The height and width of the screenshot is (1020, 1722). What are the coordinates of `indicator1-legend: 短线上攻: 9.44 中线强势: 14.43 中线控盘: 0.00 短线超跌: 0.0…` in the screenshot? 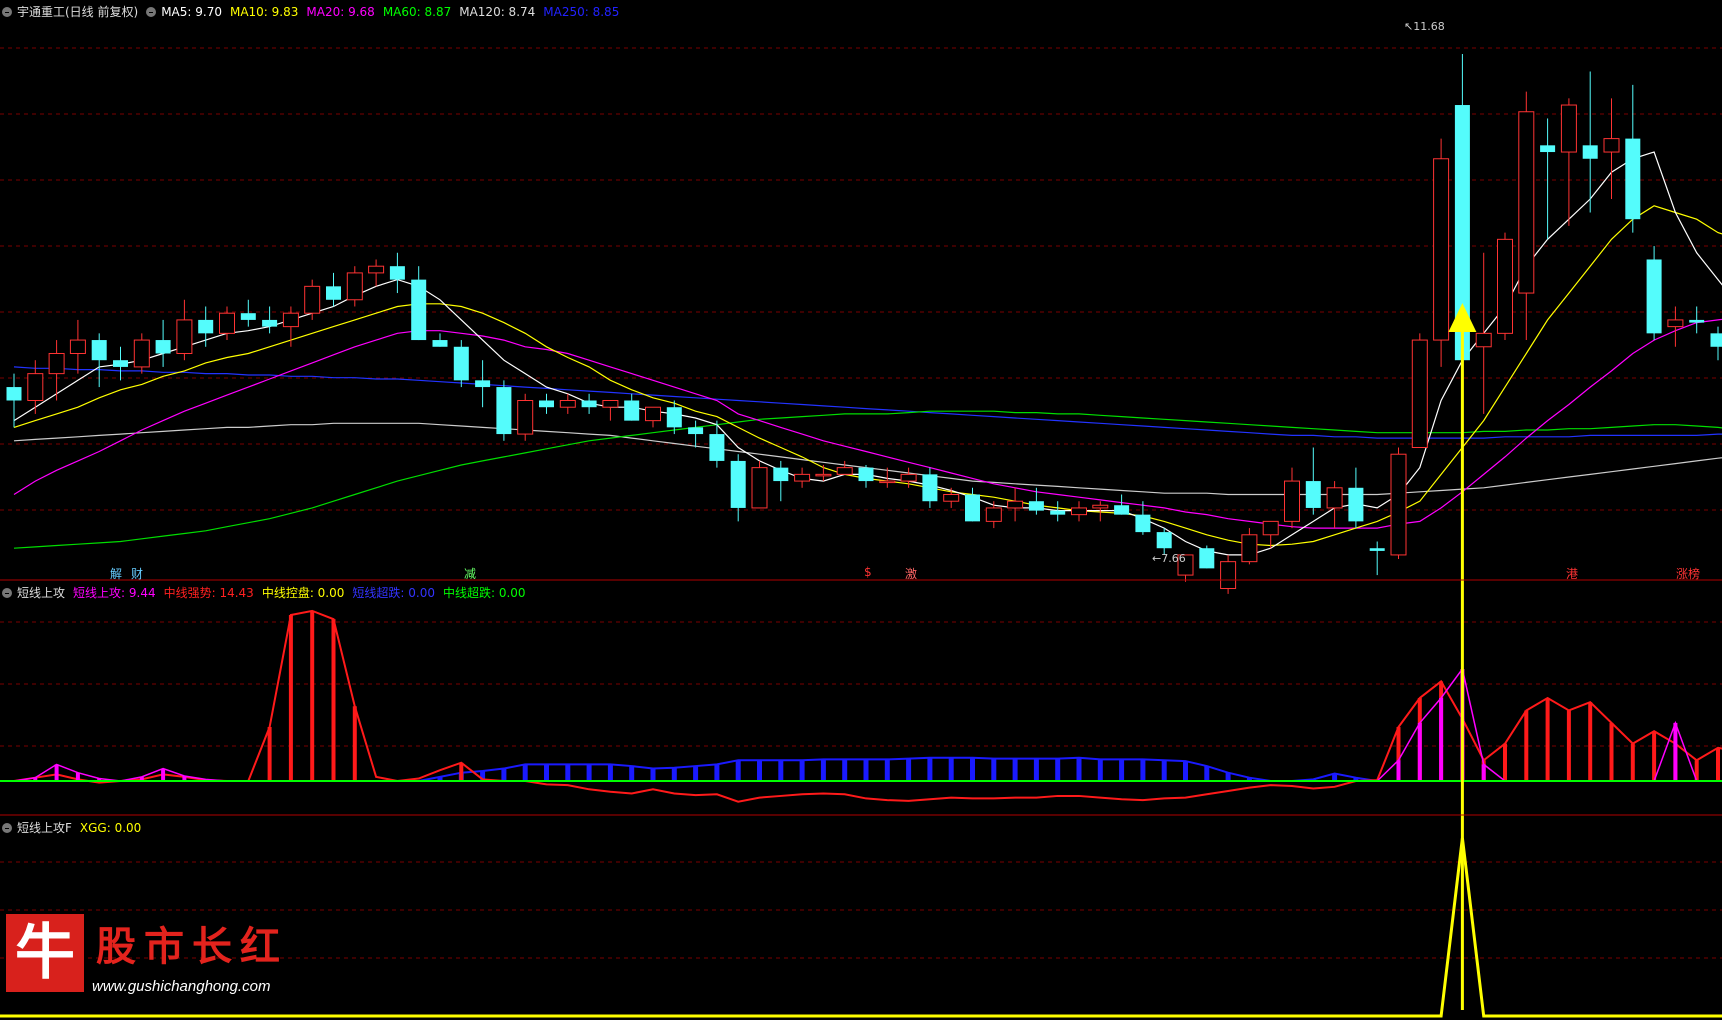 It's located at (303, 592).